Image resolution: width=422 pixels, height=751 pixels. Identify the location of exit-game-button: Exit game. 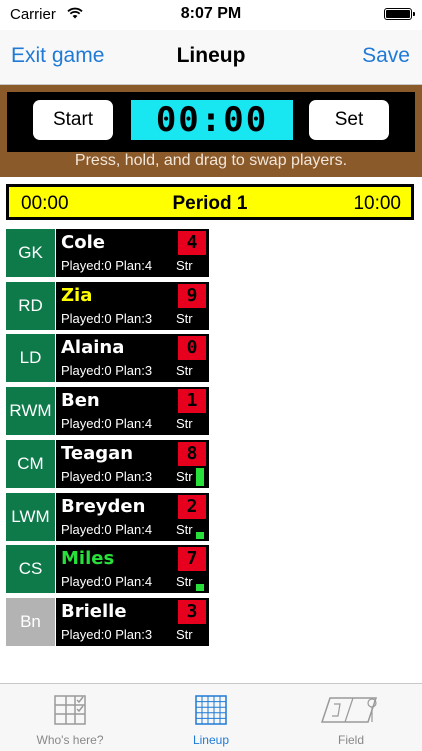
(57, 56).